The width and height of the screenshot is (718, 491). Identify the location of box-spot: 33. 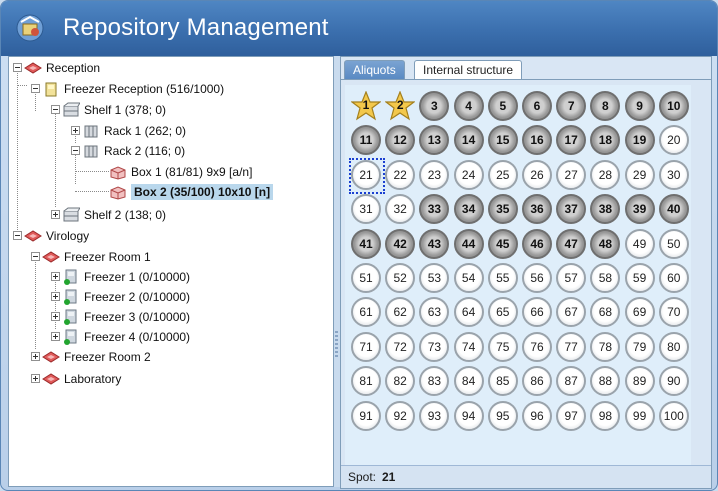
(434, 209).